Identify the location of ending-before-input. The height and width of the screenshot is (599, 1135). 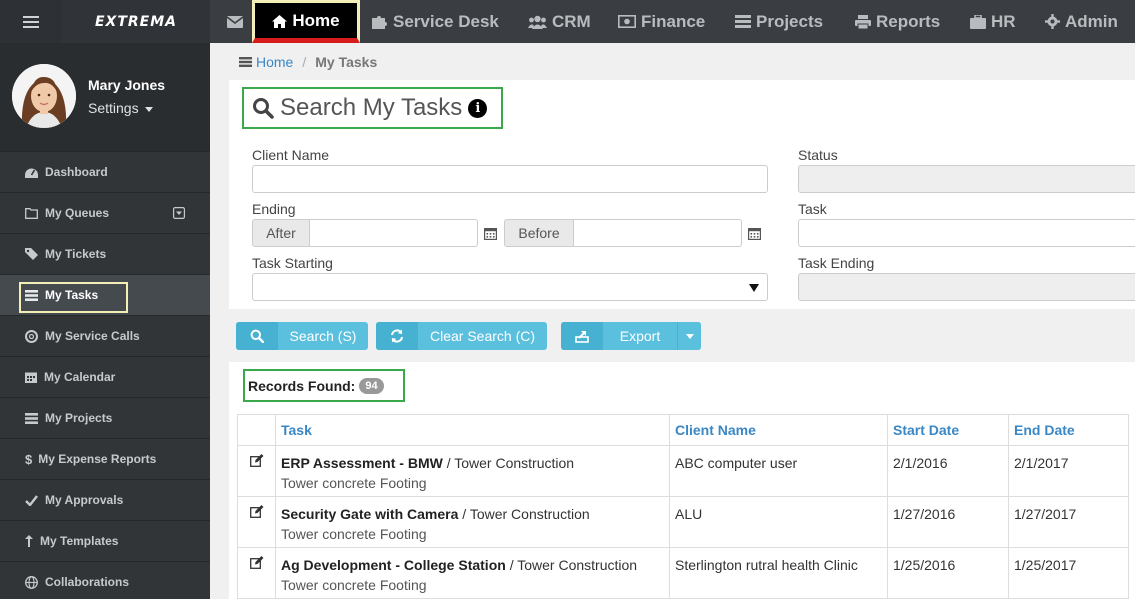
(657, 233).